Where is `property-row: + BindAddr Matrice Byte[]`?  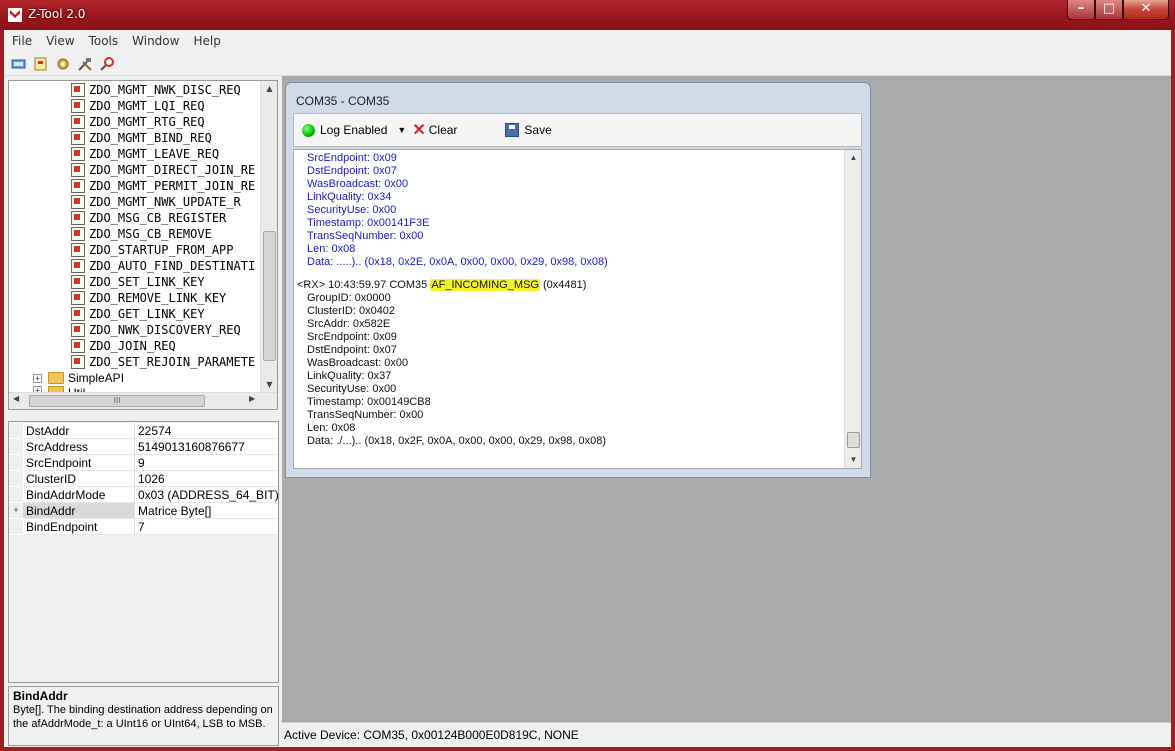
property-row: + BindAddr Matrice Byte[] is located at coordinates (143, 511).